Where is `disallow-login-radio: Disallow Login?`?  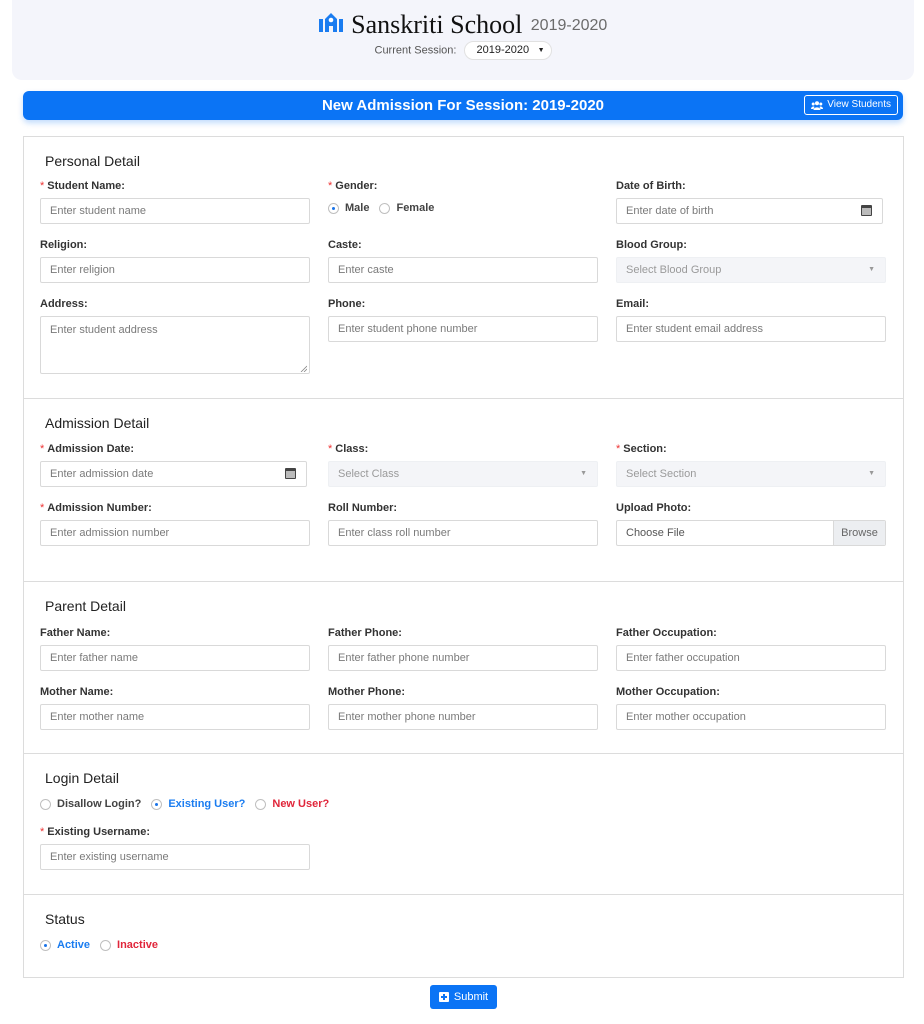
disallow-login-radio: Disallow Login? is located at coordinates (90, 804).